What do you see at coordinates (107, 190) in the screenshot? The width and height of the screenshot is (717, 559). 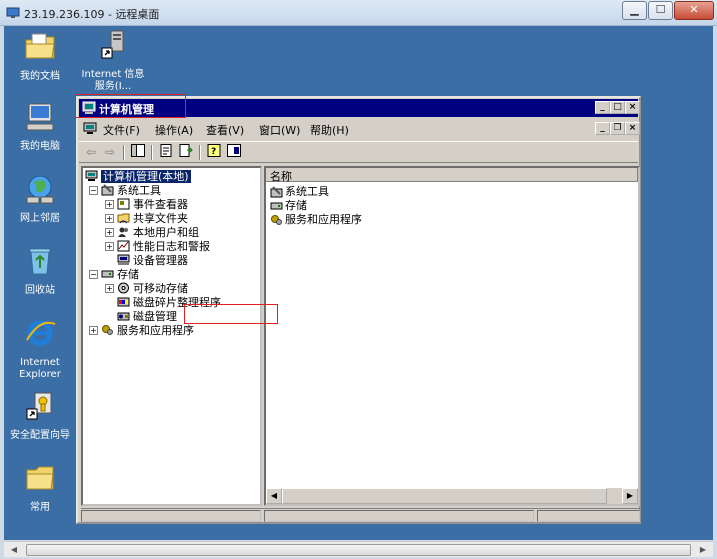 I see `tools-icon` at bounding box center [107, 190].